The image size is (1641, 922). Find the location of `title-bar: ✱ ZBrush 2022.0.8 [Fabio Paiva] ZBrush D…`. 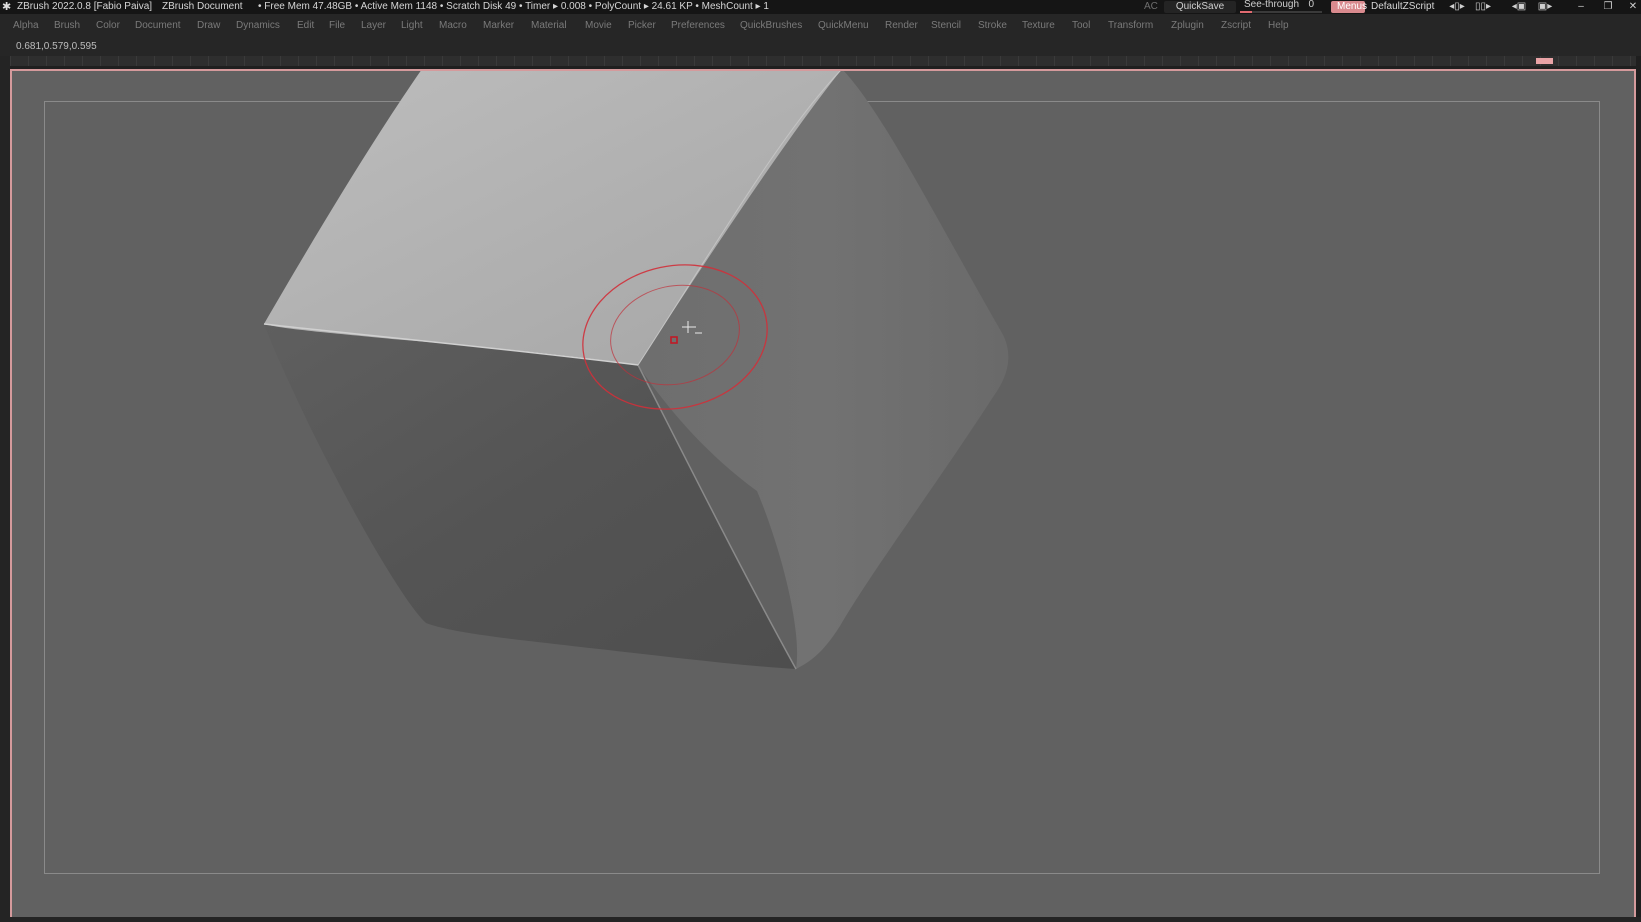

title-bar: ✱ ZBrush 2022.0.8 [Fabio Paiva] ZBrush D… is located at coordinates (820, 7).